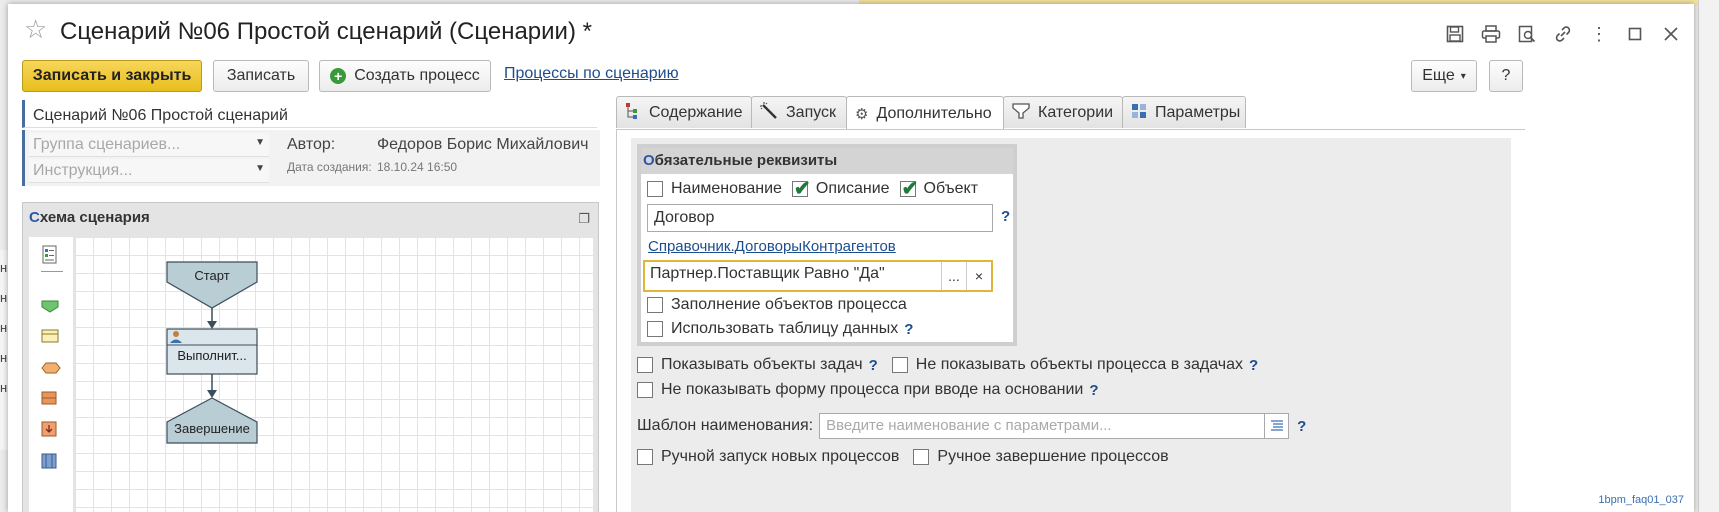 Image resolution: width=1719 pixels, height=512 pixels. I want to click on start-node-label: Старт, so click(212, 275).